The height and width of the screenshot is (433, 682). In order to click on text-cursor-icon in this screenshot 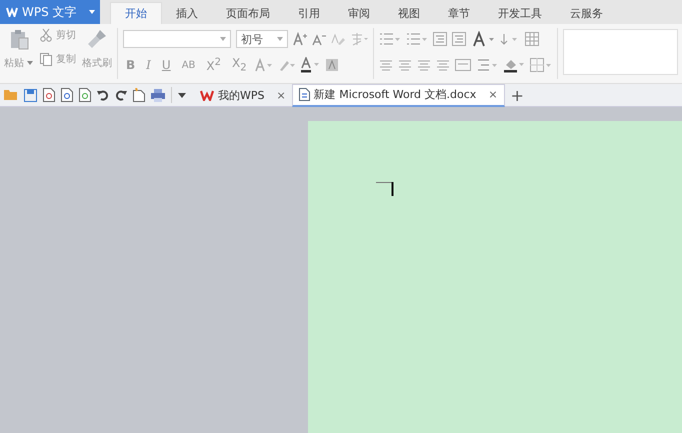, I will do `click(385, 188)`.